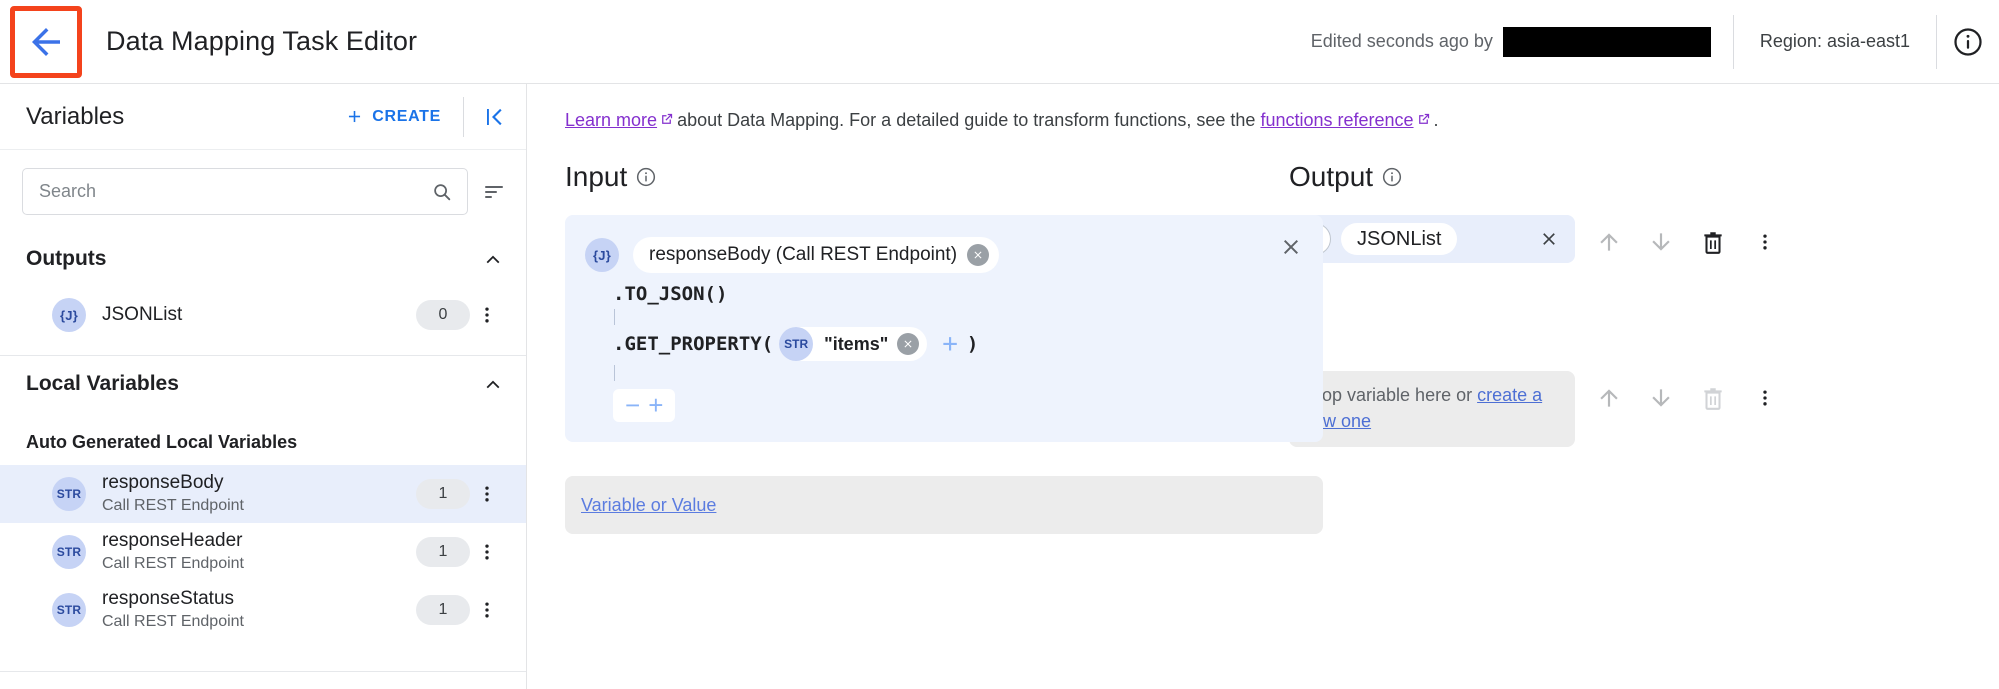  Describe the element at coordinates (262, 41) in the screenshot. I see `page-title: Data Mapping Task Editor` at that location.